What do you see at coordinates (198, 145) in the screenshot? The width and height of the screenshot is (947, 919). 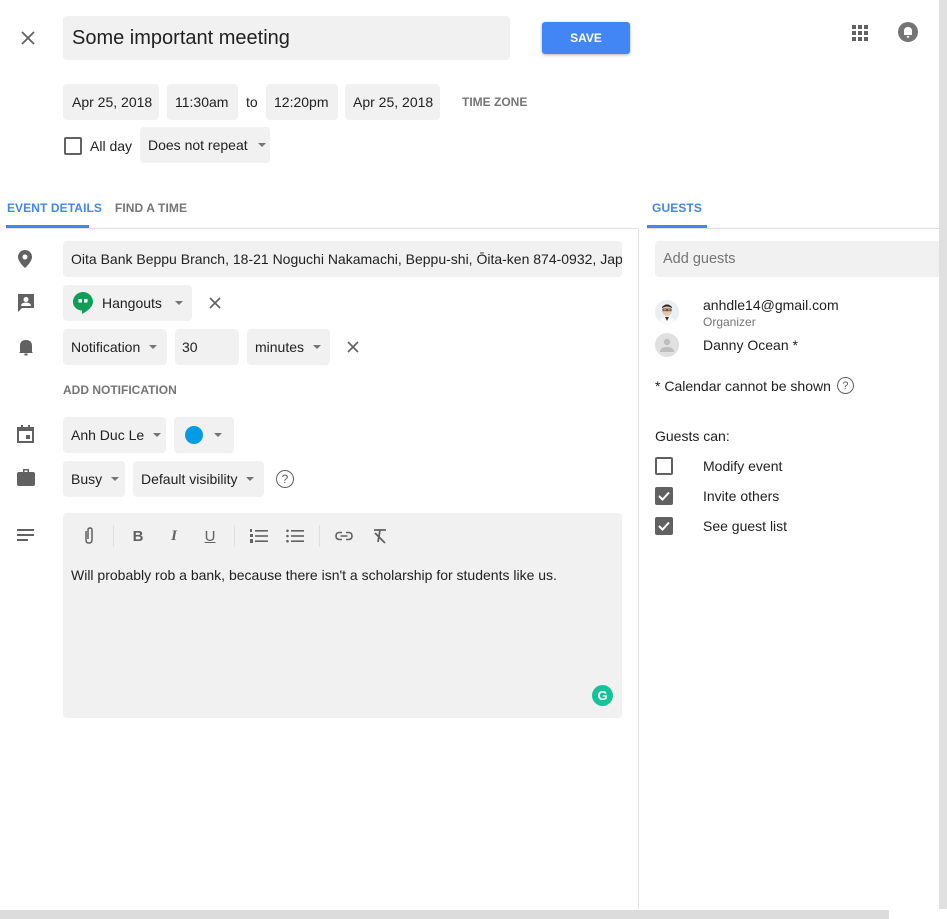 I see `repeat-value: Does not repeat` at bounding box center [198, 145].